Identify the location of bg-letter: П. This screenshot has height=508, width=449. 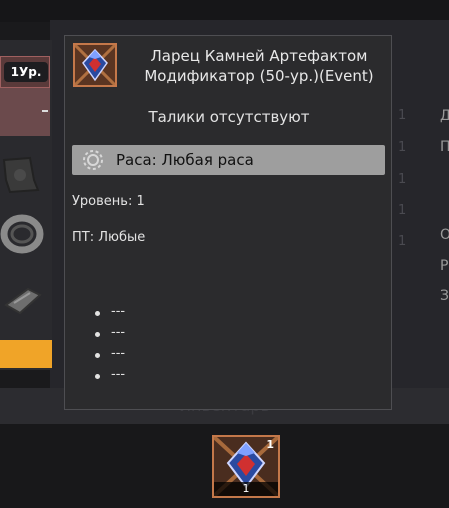
(444, 147).